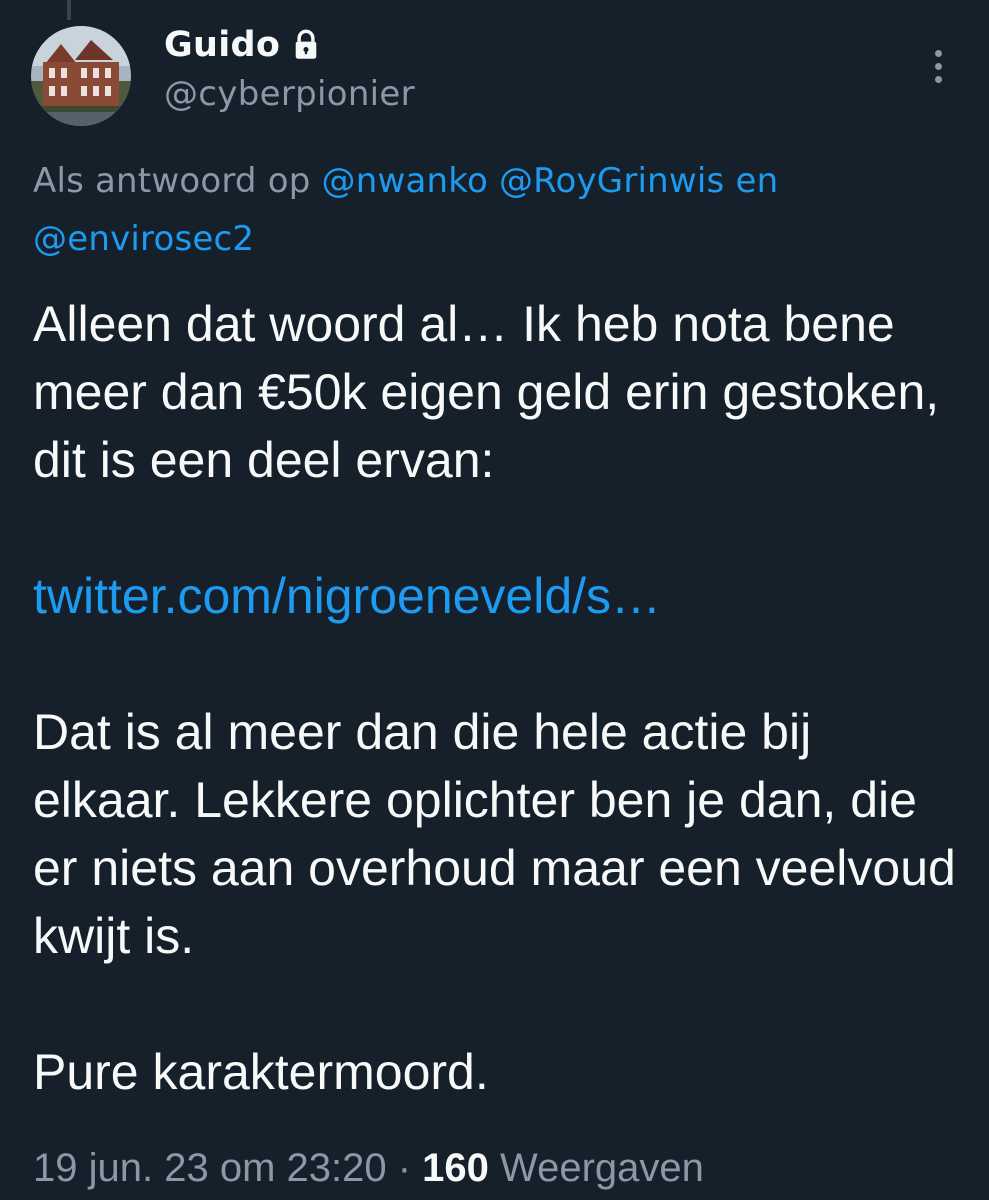 The image size is (989, 1200). Describe the element at coordinates (306, 44) in the screenshot. I see `lock-icon` at that location.